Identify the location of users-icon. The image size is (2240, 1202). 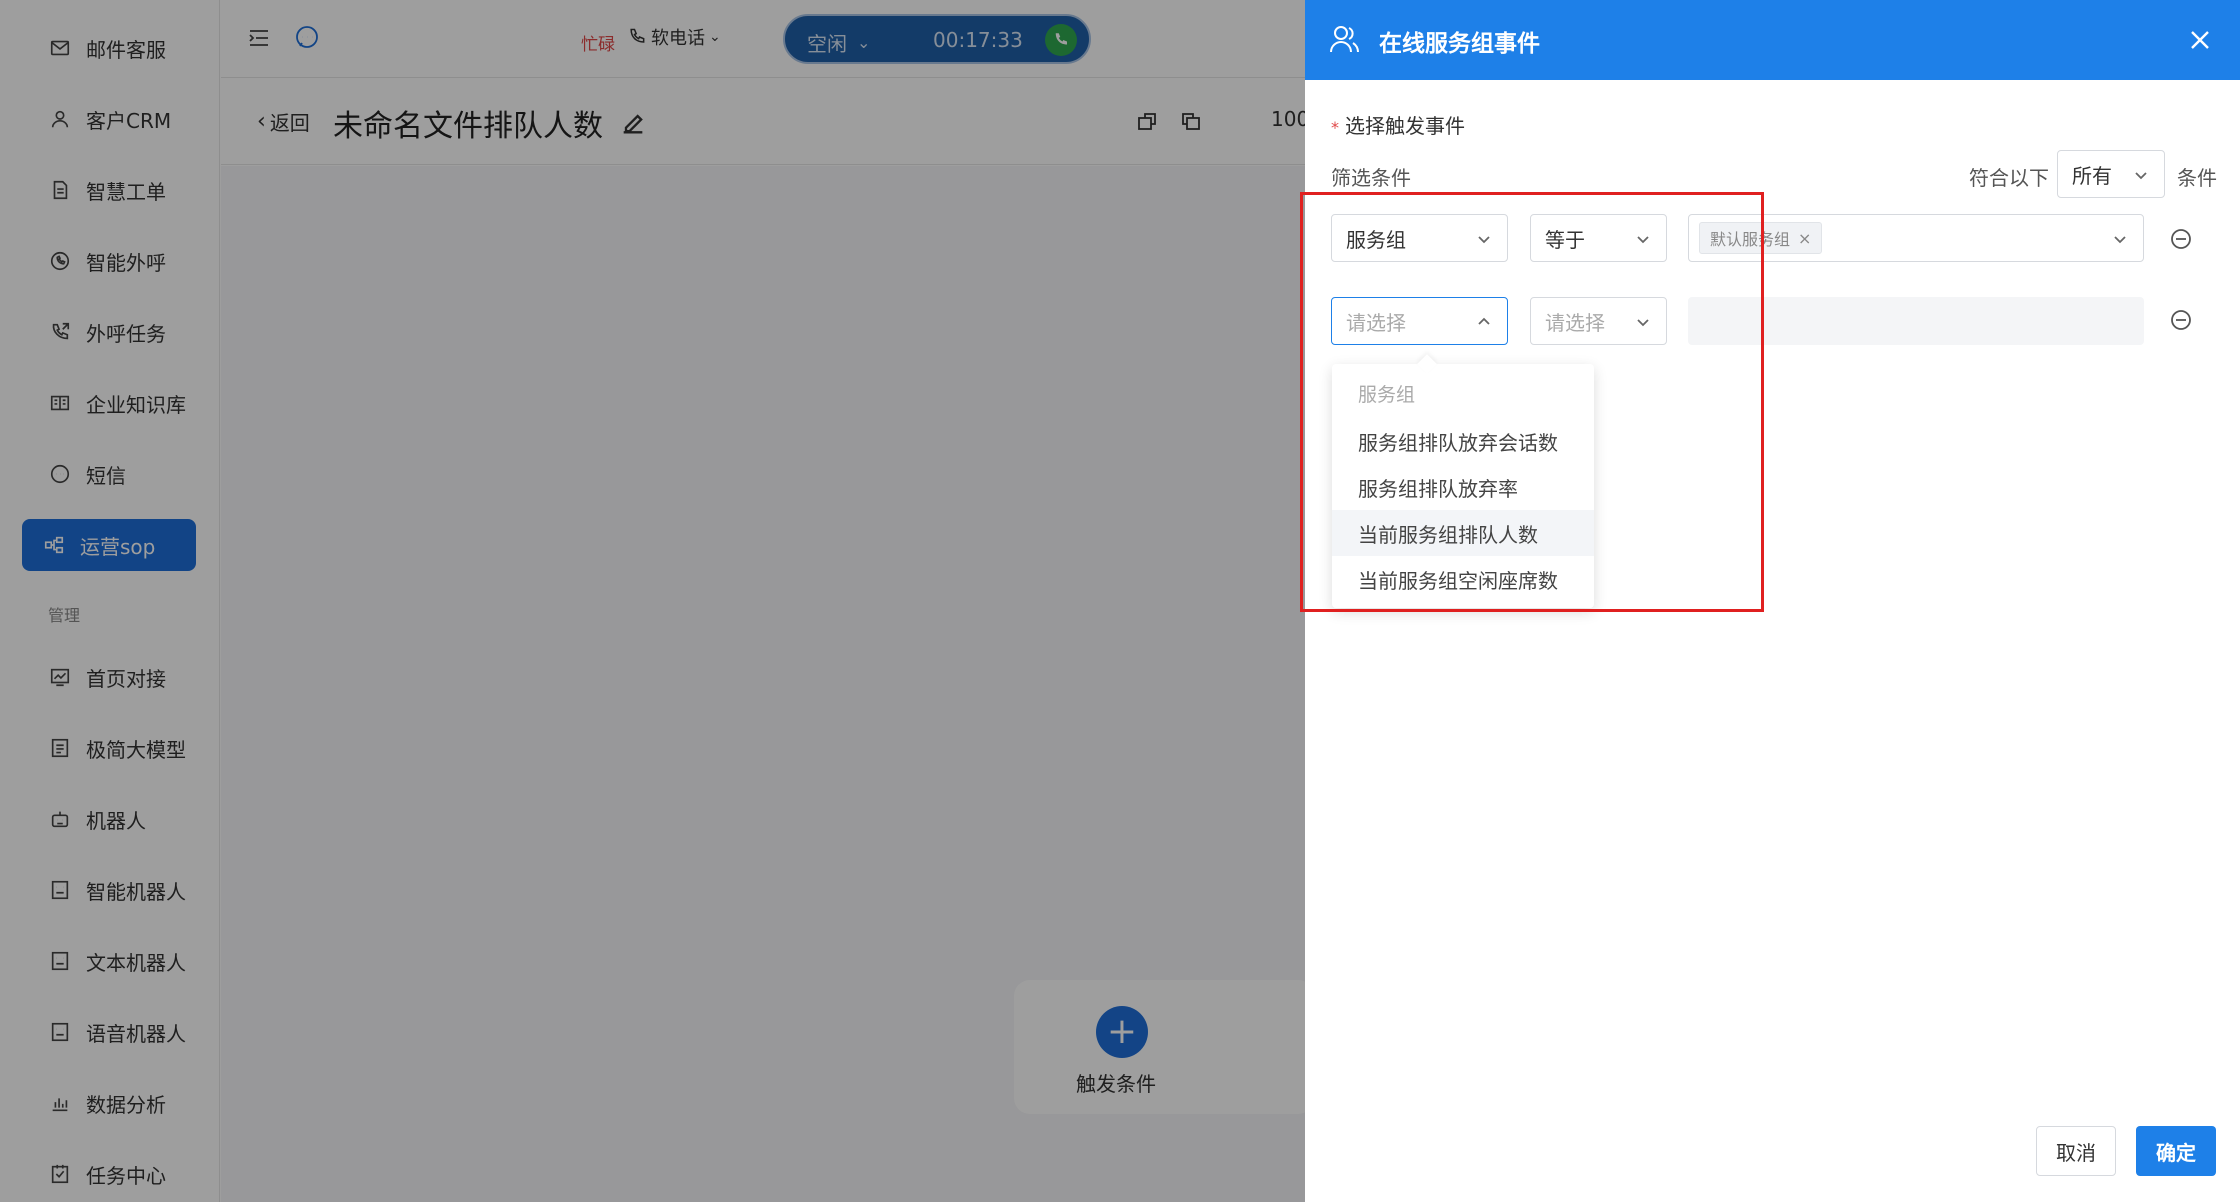
(1344, 39).